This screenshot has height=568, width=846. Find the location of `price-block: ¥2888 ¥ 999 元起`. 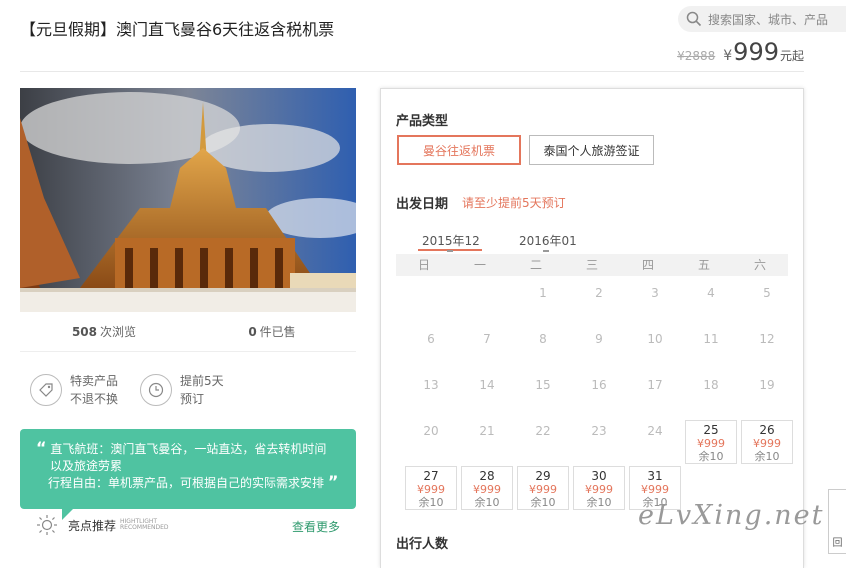

price-block: ¥2888 ¥ 999 元起 is located at coordinates (740, 52).